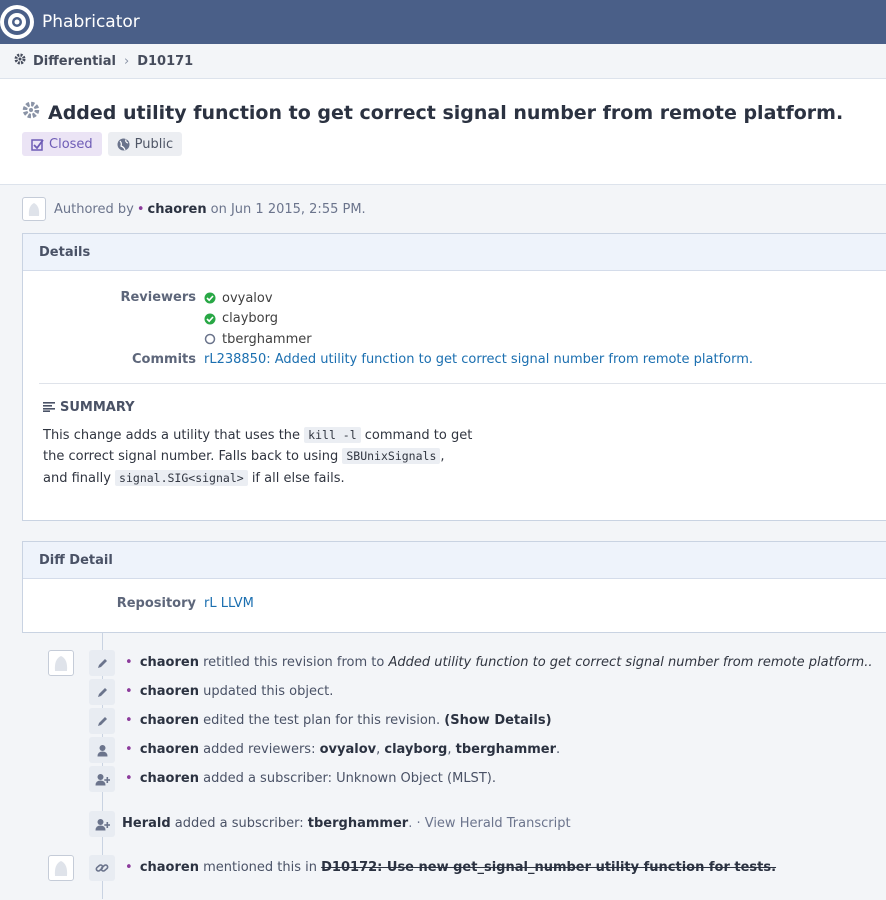 Image resolution: width=886 pixels, height=900 pixels. I want to click on user-link: ovyalov, so click(348, 749).